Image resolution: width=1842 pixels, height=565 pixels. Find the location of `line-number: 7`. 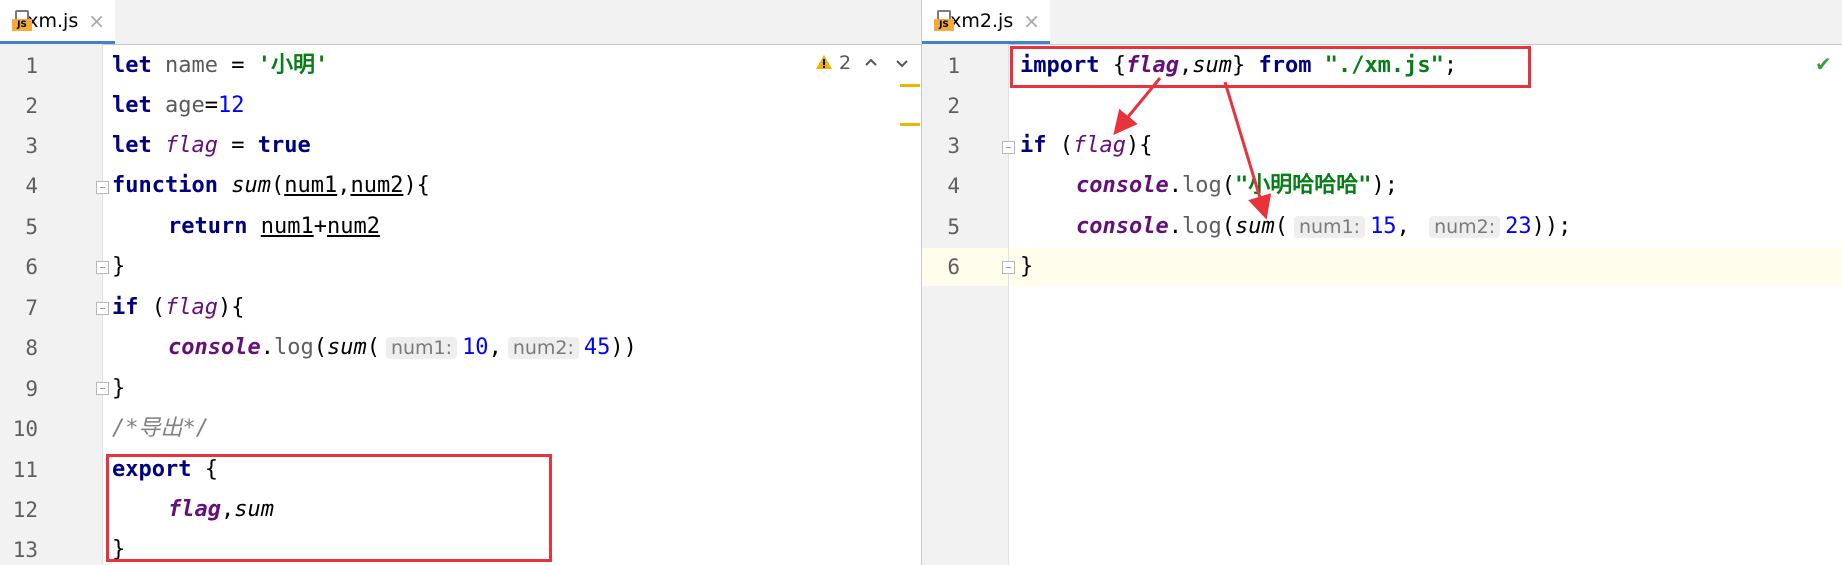

line-number: 7 is located at coordinates (31, 308).